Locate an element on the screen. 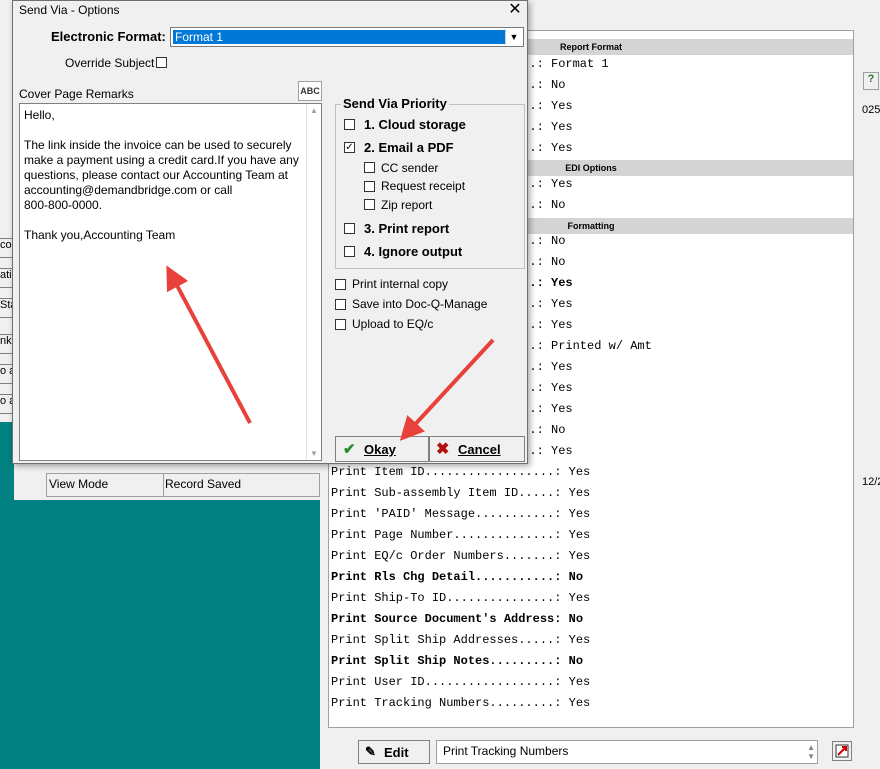  arrow-to-remarks is located at coordinates (209, 344).